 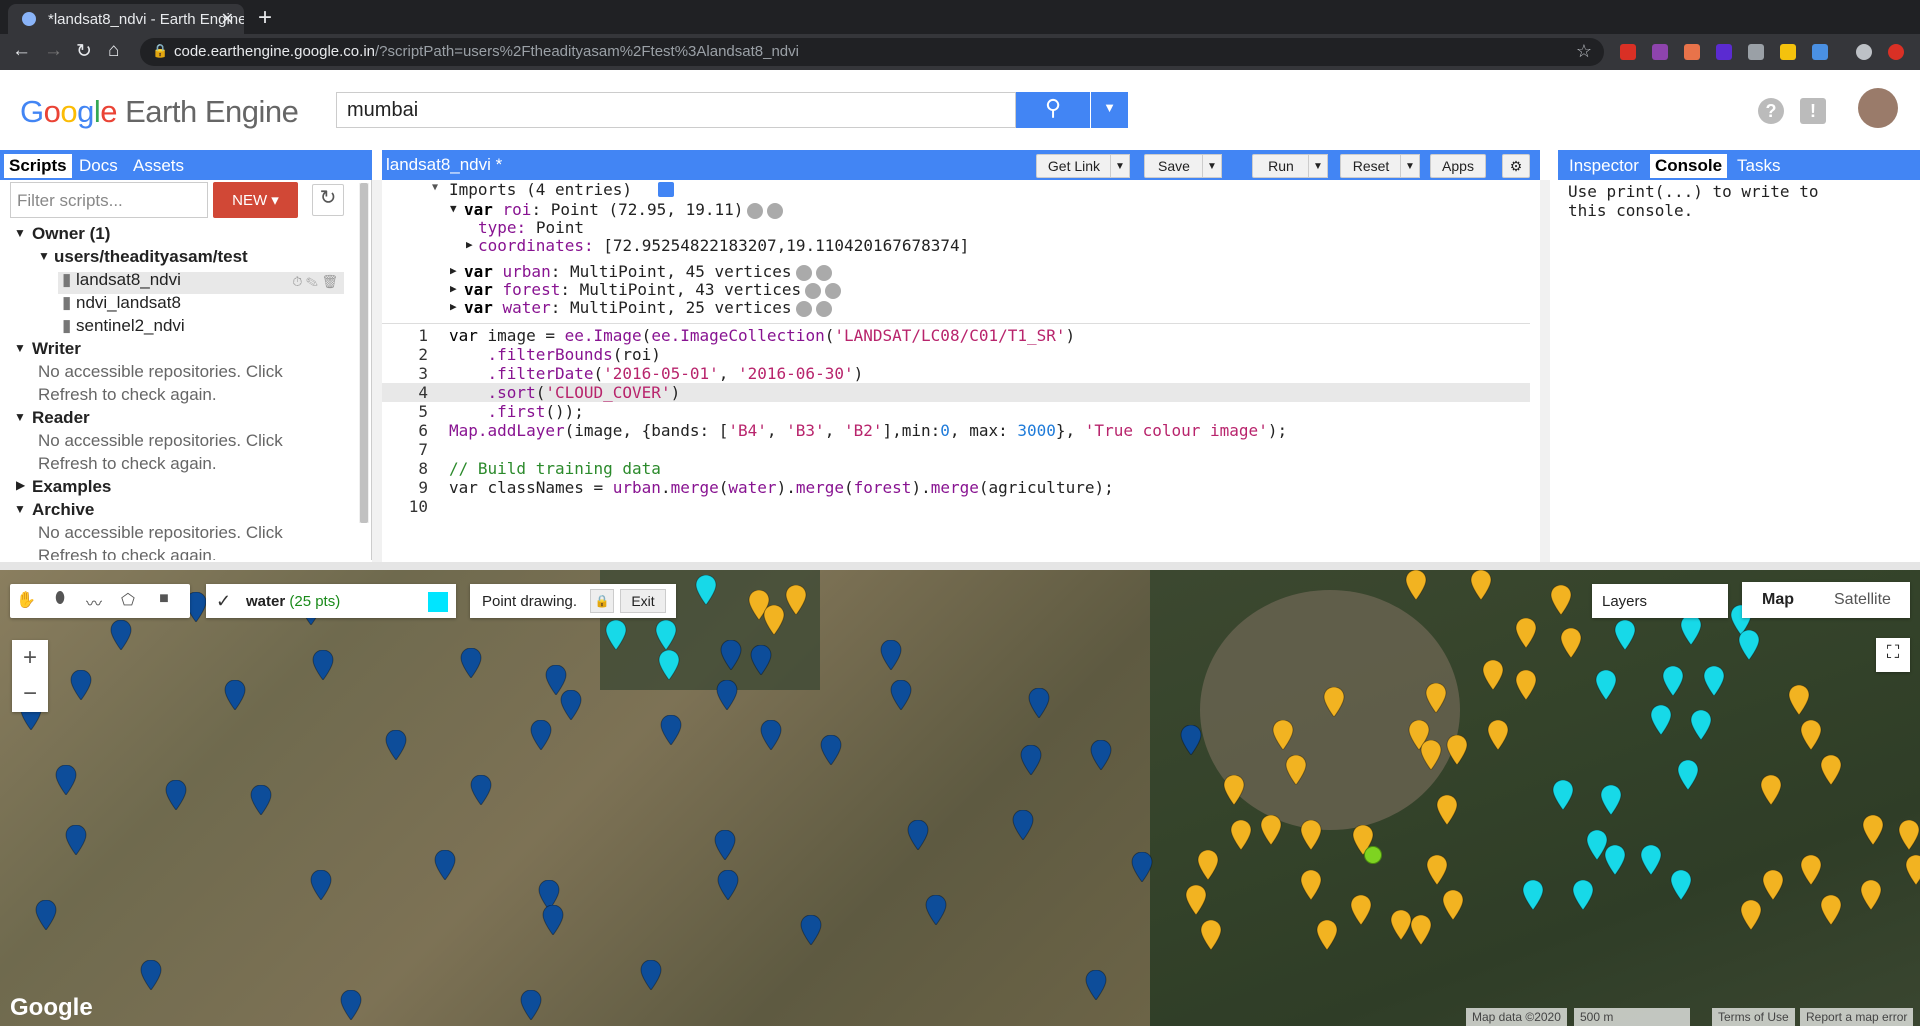 I want to click on draw-polygon-icon: ⬠, so click(x=128, y=601).